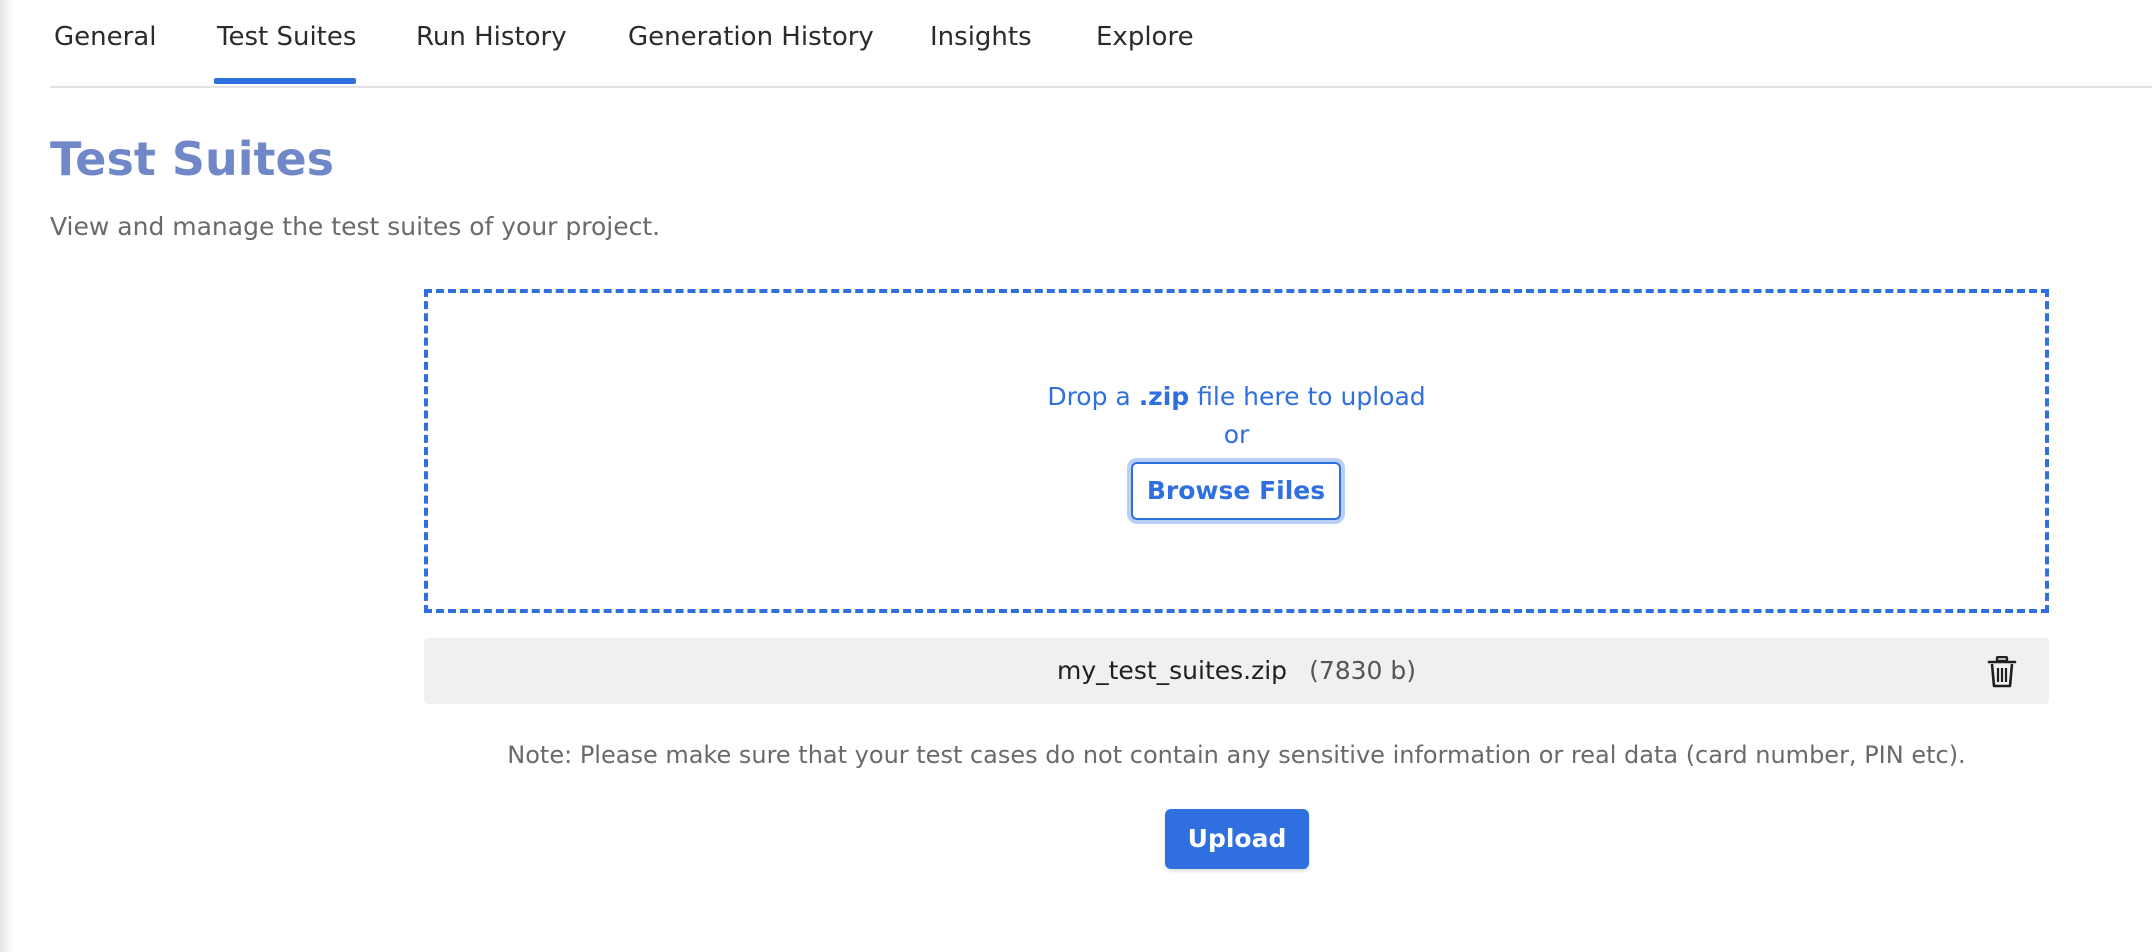 The image size is (2152, 952). I want to click on file-name: my_test_suites.zip, so click(1172, 670).